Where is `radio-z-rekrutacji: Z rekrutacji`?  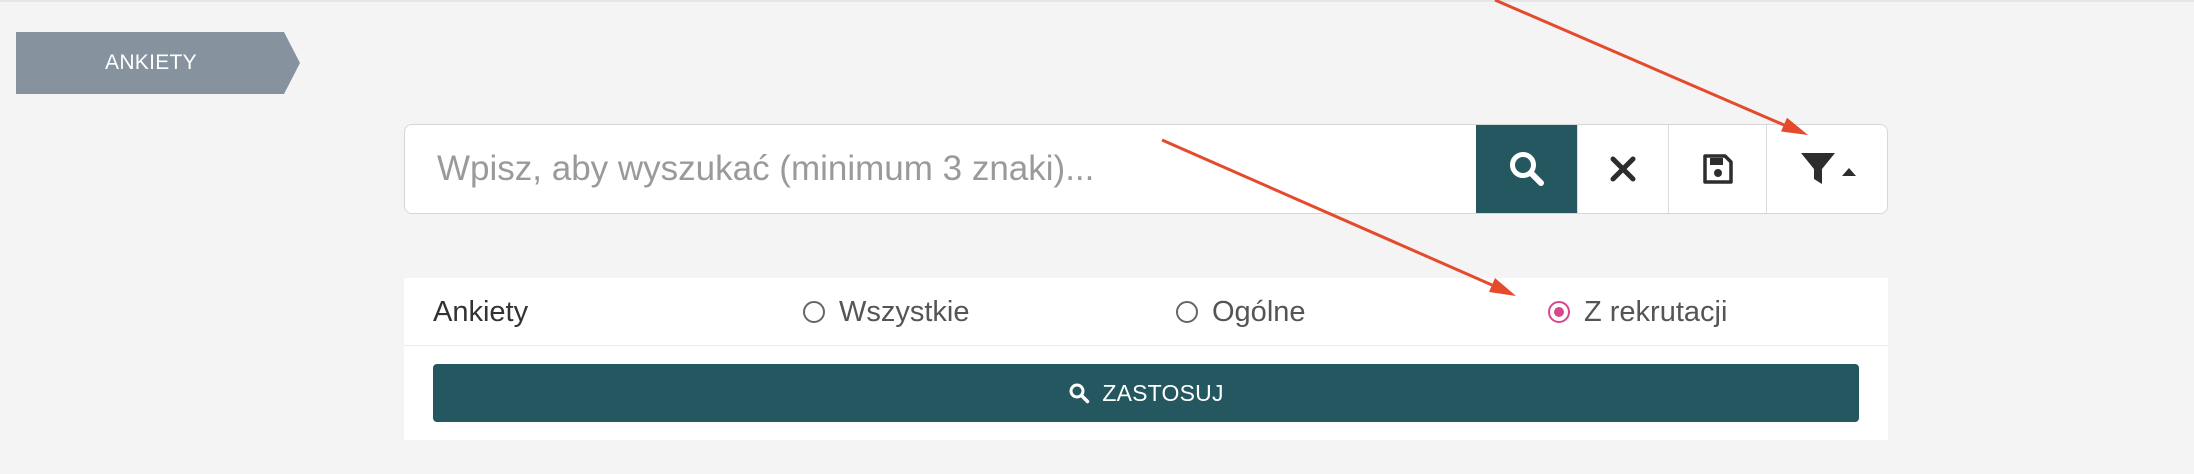 radio-z-rekrutacji: Z rekrutacji is located at coordinates (1637, 312).